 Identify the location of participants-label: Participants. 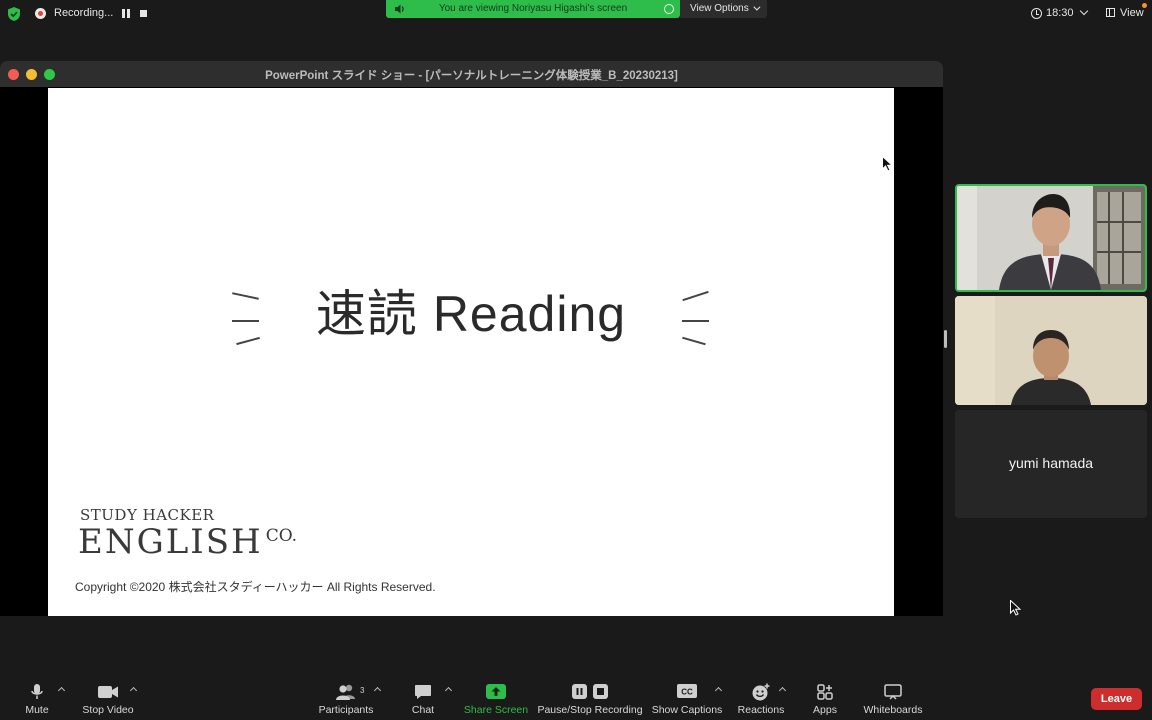
(346, 710).